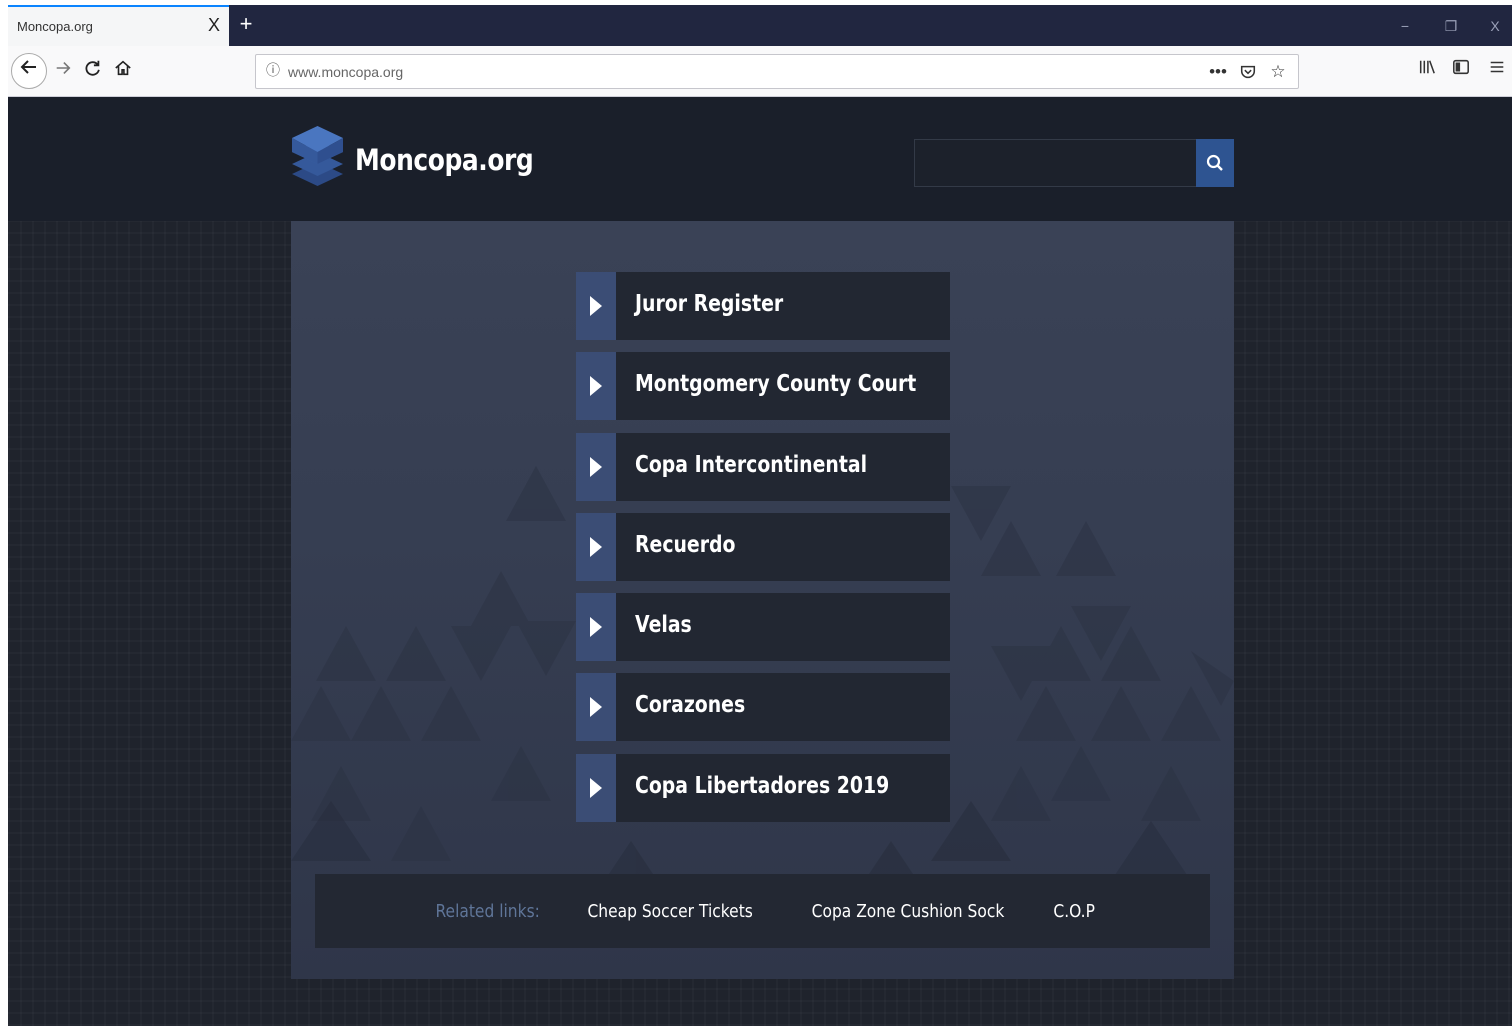 Image resolution: width=1512 pixels, height=1026 pixels. What do you see at coordinates (317, 159) in the screenshot?
I see `logo-layers-icon` at bounding box center [317, 159].